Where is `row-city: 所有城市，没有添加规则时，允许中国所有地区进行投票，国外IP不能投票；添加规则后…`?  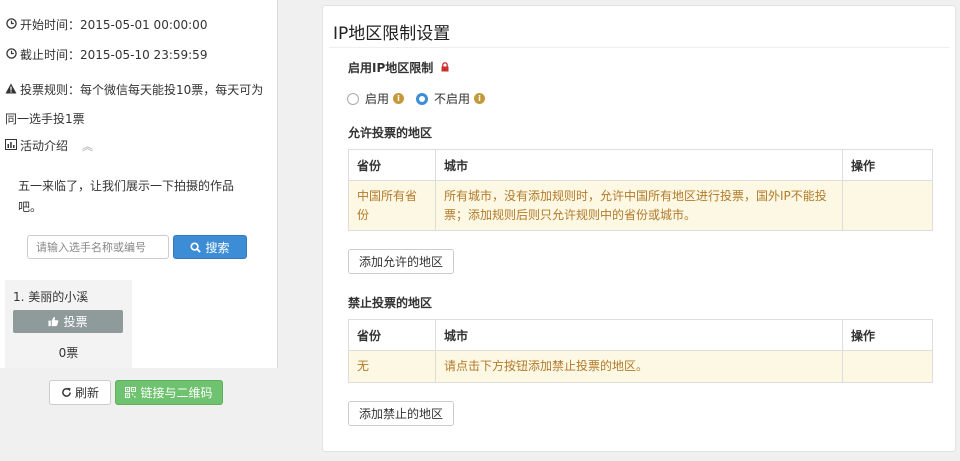 row-city: 所有城市，没有添加规则时，允许中国所有地区进行投票，国外IP不能投票；添加规则后… is located at coordinates (639, 205).